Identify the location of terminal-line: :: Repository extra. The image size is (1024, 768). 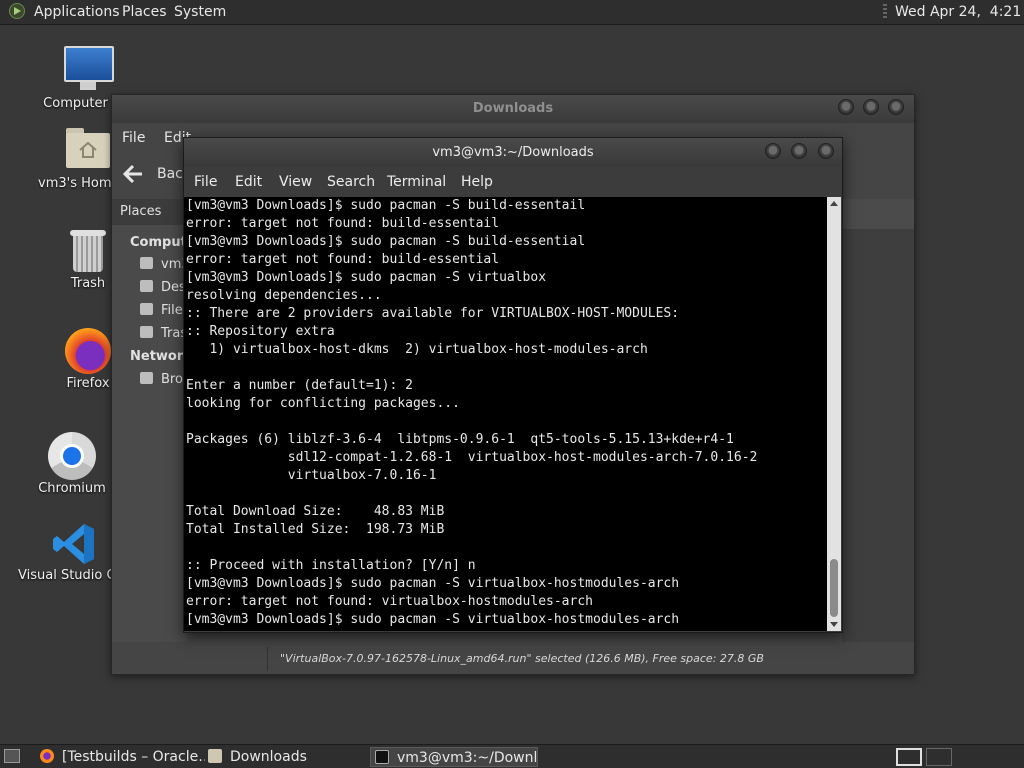
(260, 331).